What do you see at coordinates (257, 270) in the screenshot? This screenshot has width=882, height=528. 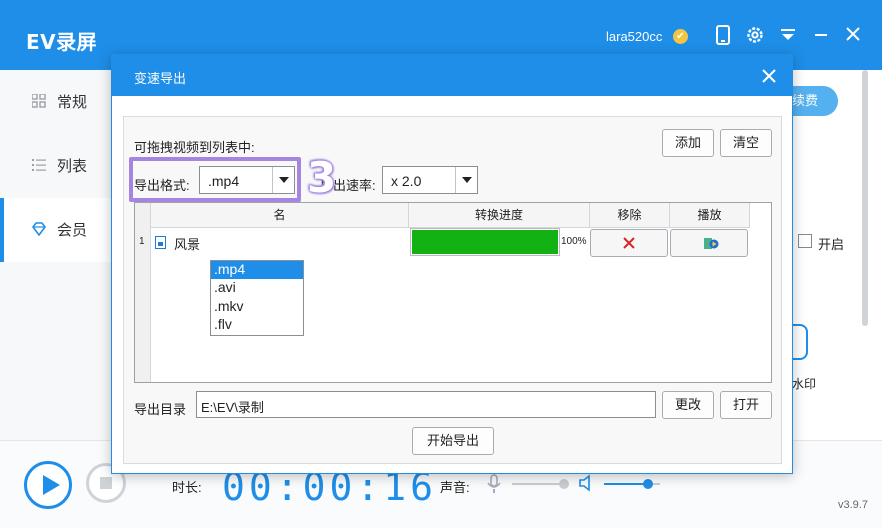 I see `format-option-mp4: .mp4` at bounding box center [257, 270].